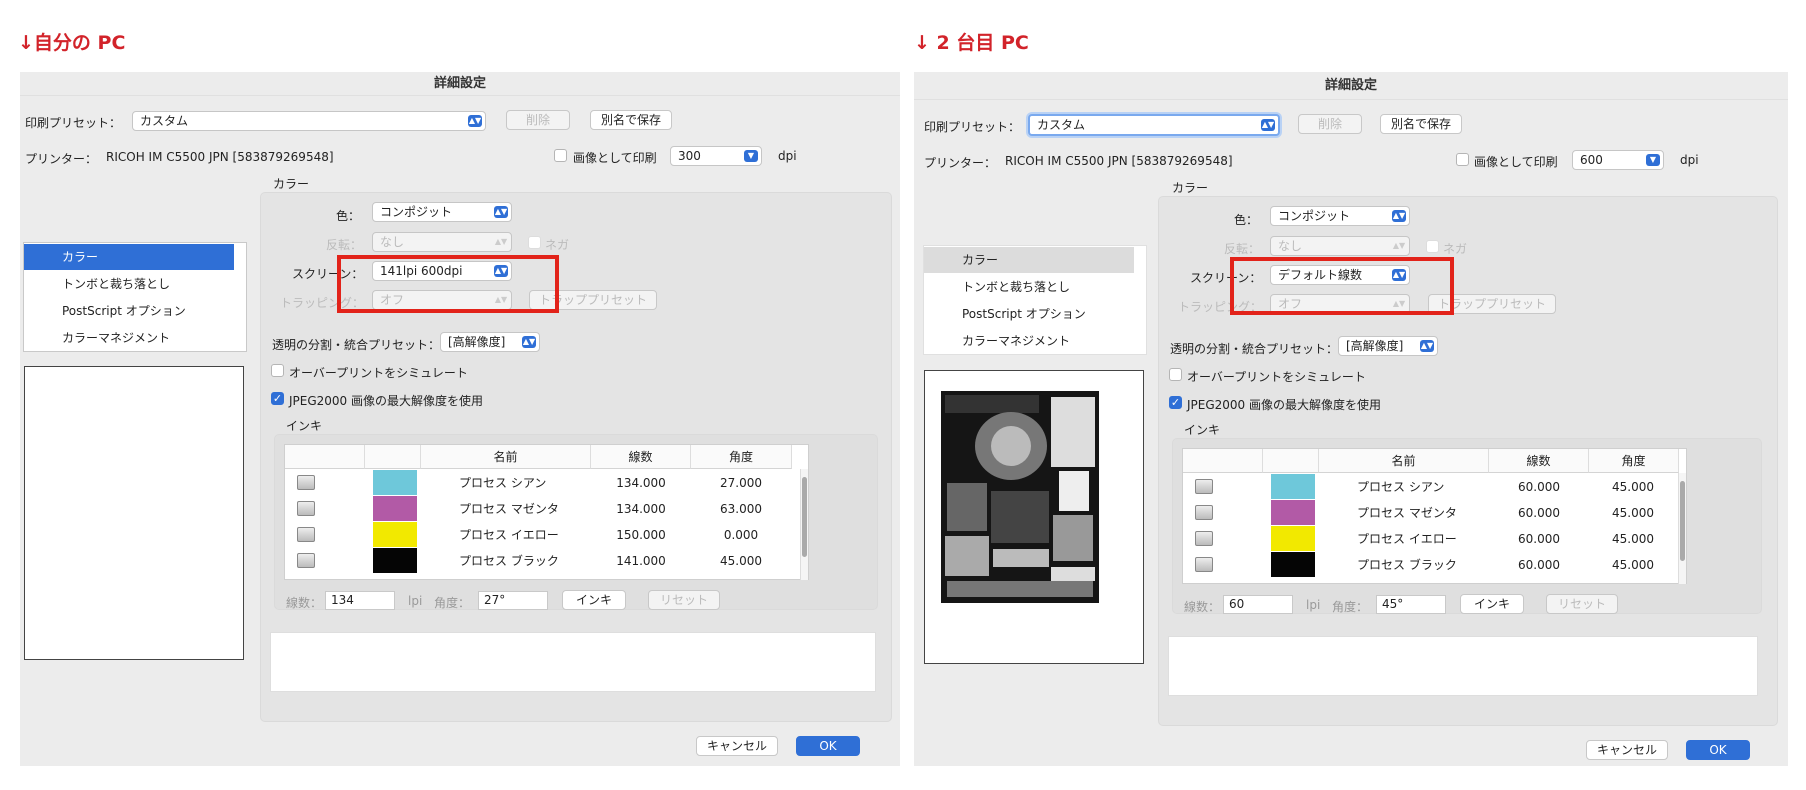  Describe the element at coordinates (1119, 161) in the screenshot. I see `printer-value: RICOH IM C5500 JPN [583879269548]` at that location.